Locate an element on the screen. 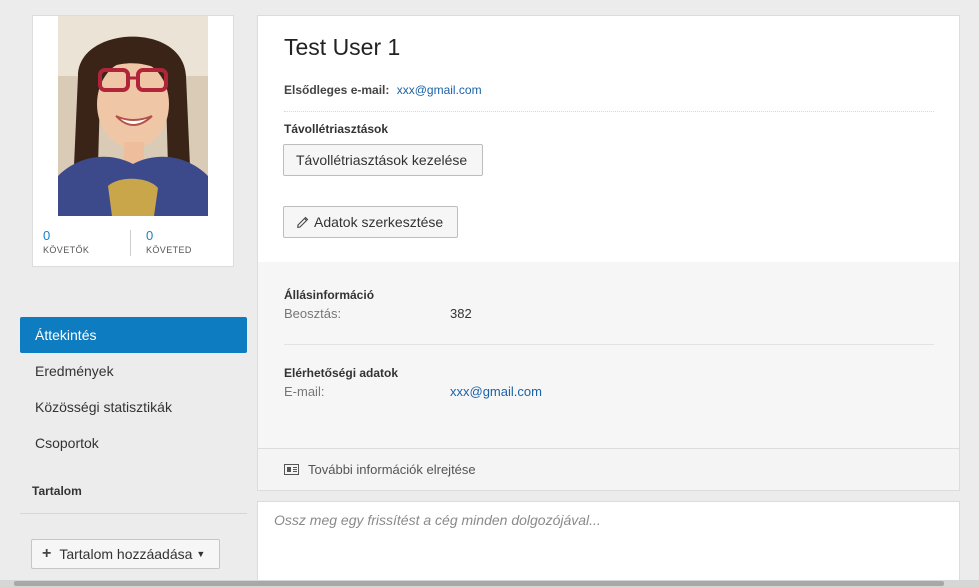 The width and height of the screenshot is (979, 587). followers-stat: 0 KÖVETŐK is located at coordinates (66, 241).